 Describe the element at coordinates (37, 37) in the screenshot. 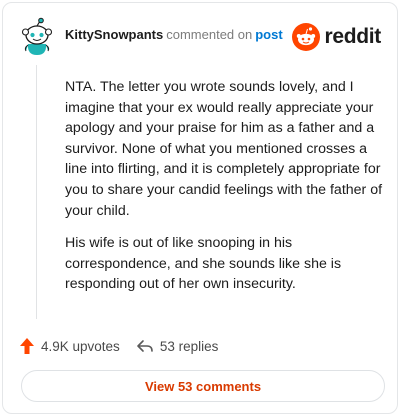

I see `snoo-avatar-icon` at that location.